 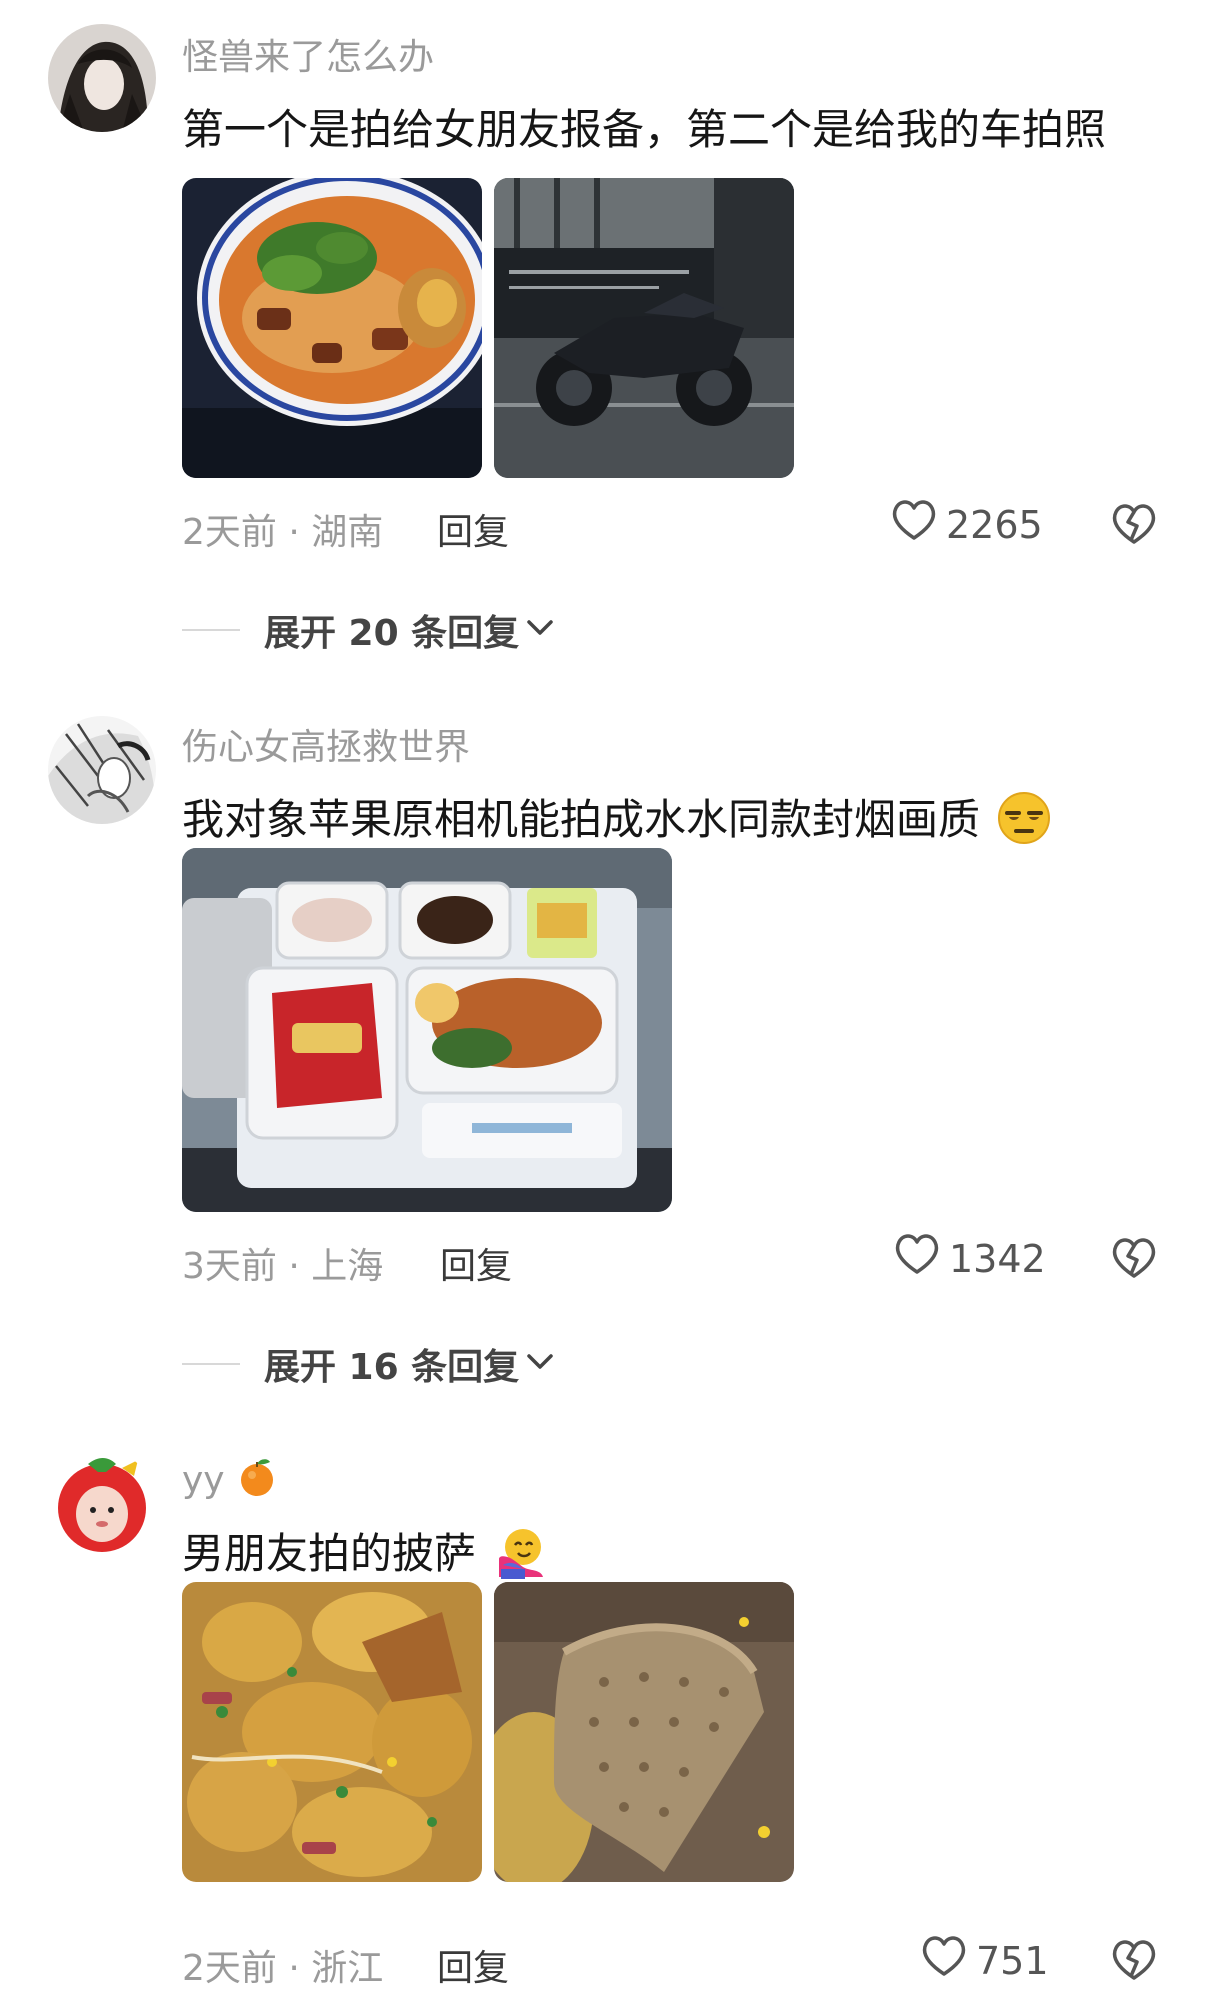 I want to click on time-location: 3天前 · 上海, so click(x=283, y=1266).